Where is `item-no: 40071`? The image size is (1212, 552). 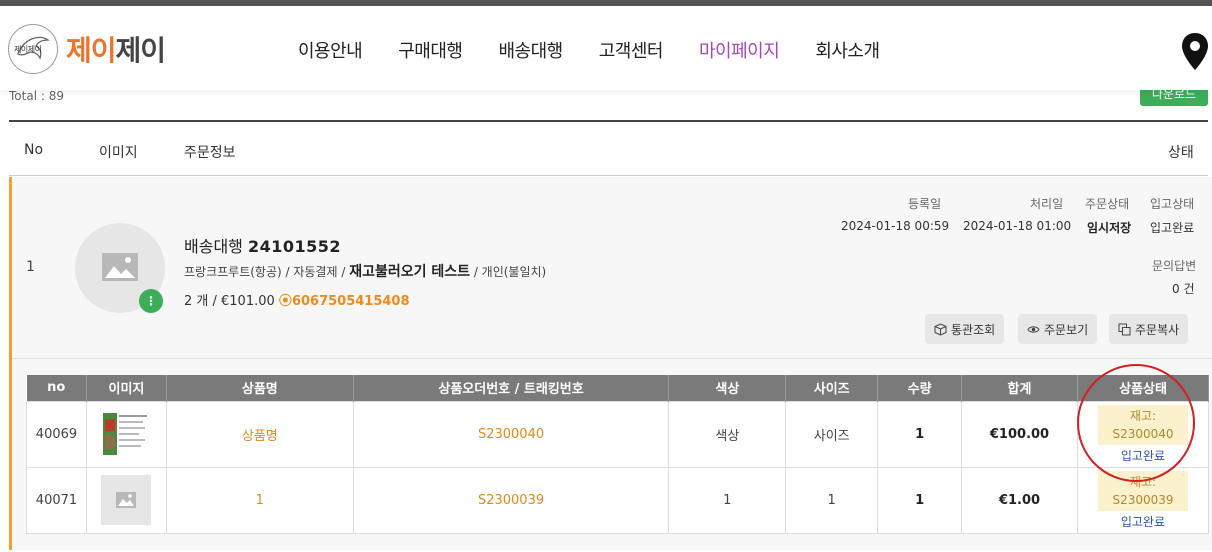 item-no: 40071 is located at coordinates (56, 500).